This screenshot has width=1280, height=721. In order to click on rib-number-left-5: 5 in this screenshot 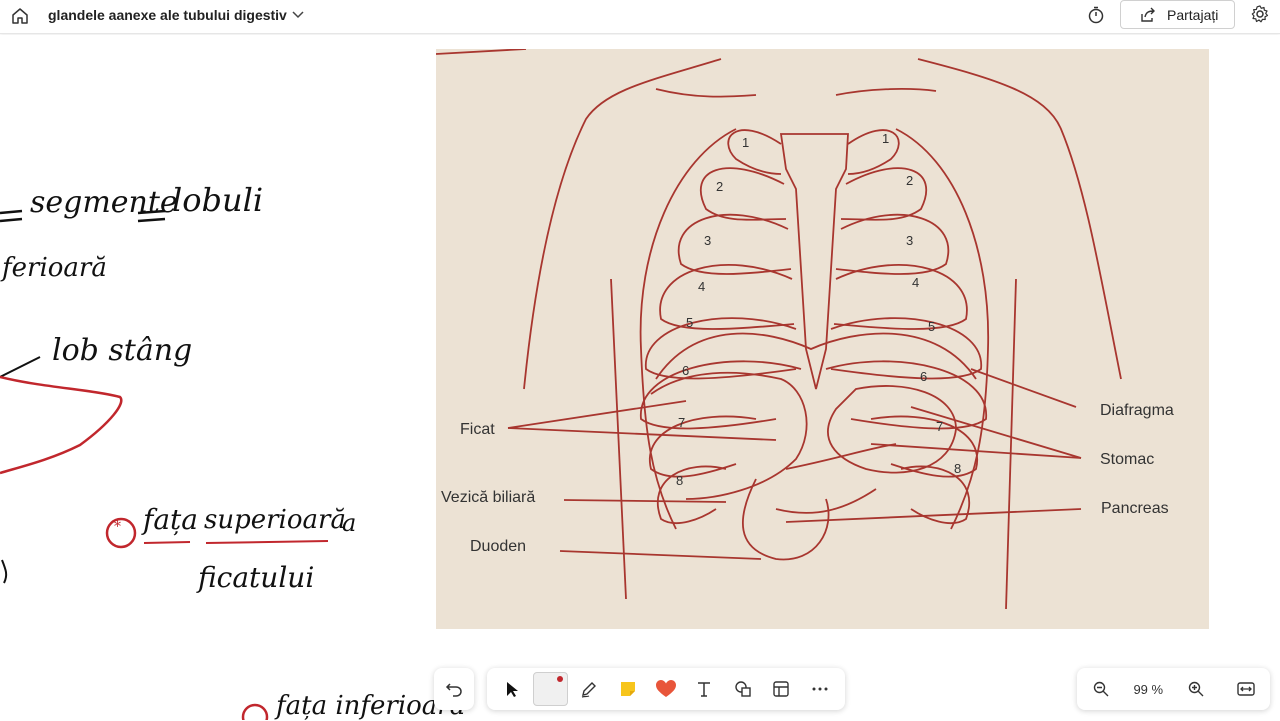, I will do `click(689, 322)`.